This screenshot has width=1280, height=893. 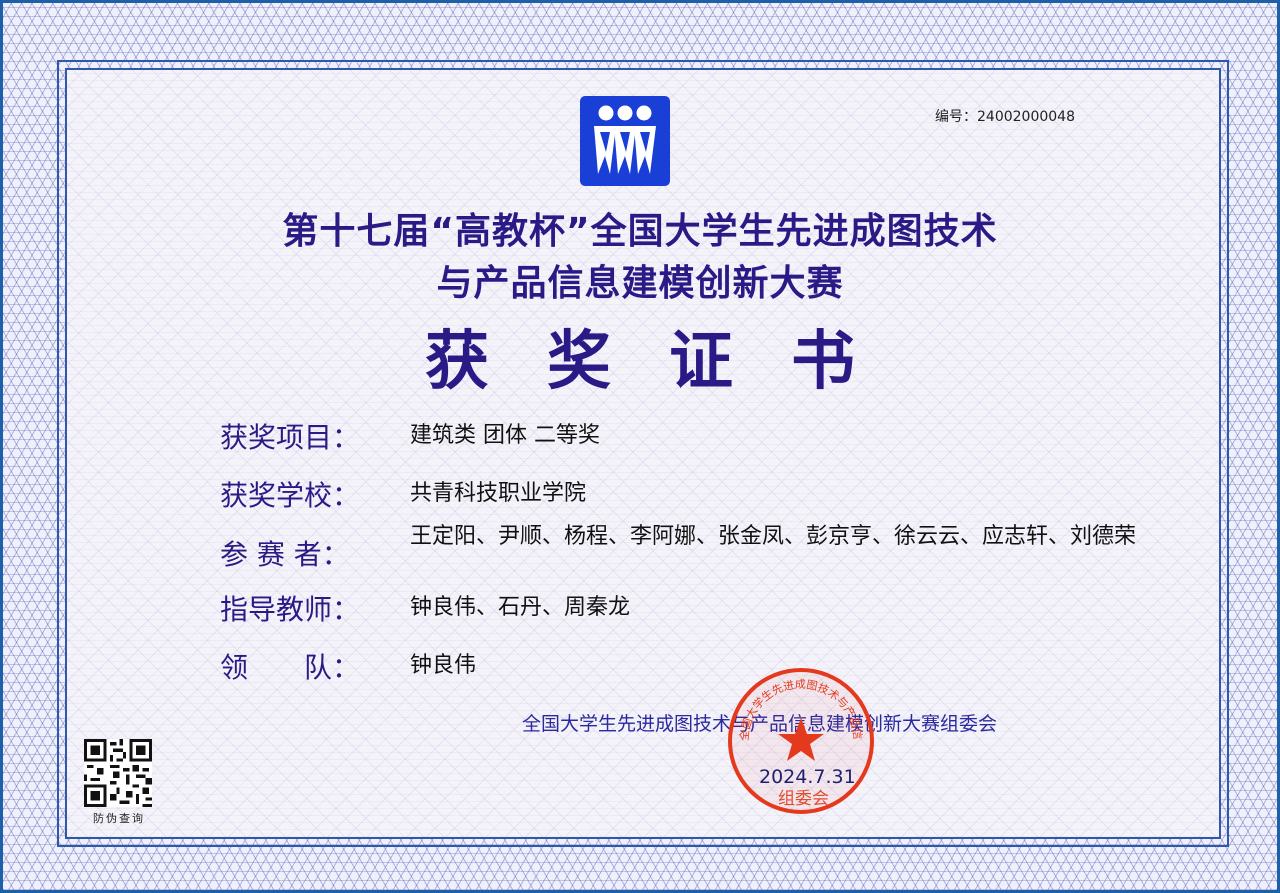 What do you see at coordinates (1005, 117) in the screenshot?
I see `serial-number: 编号：24002000048` at bounding box center [1005, 117].